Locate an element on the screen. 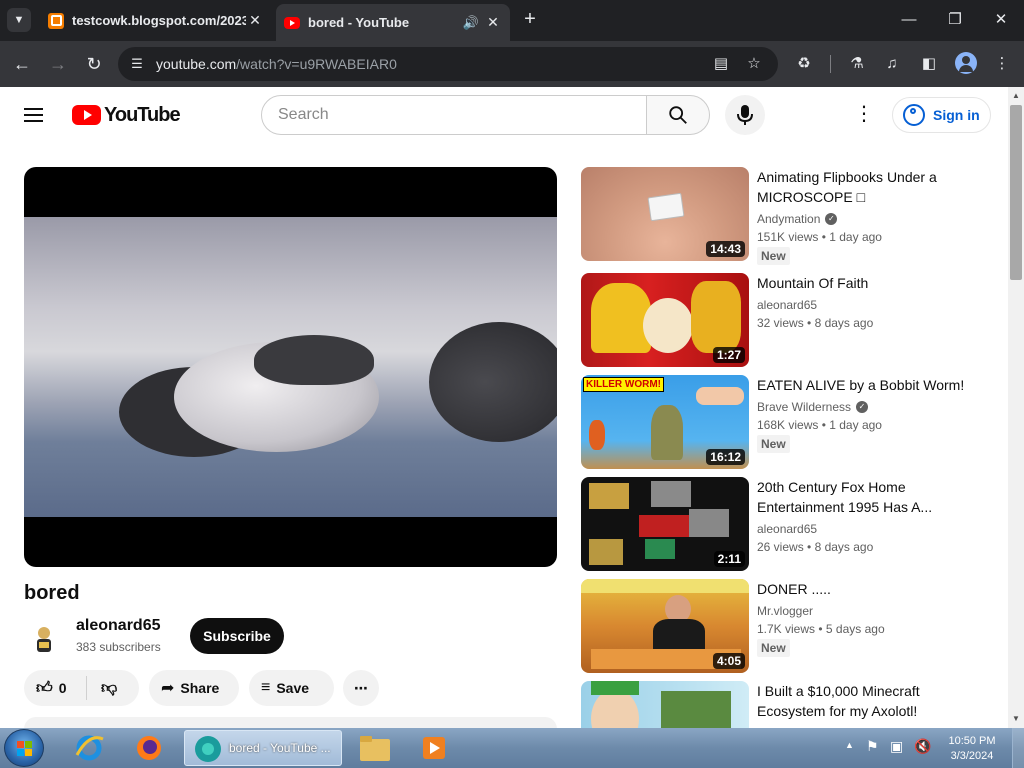 The width and height of the screenshot is (1024, 768). restore-icon: ❐ is located at coordinates (955, 20).